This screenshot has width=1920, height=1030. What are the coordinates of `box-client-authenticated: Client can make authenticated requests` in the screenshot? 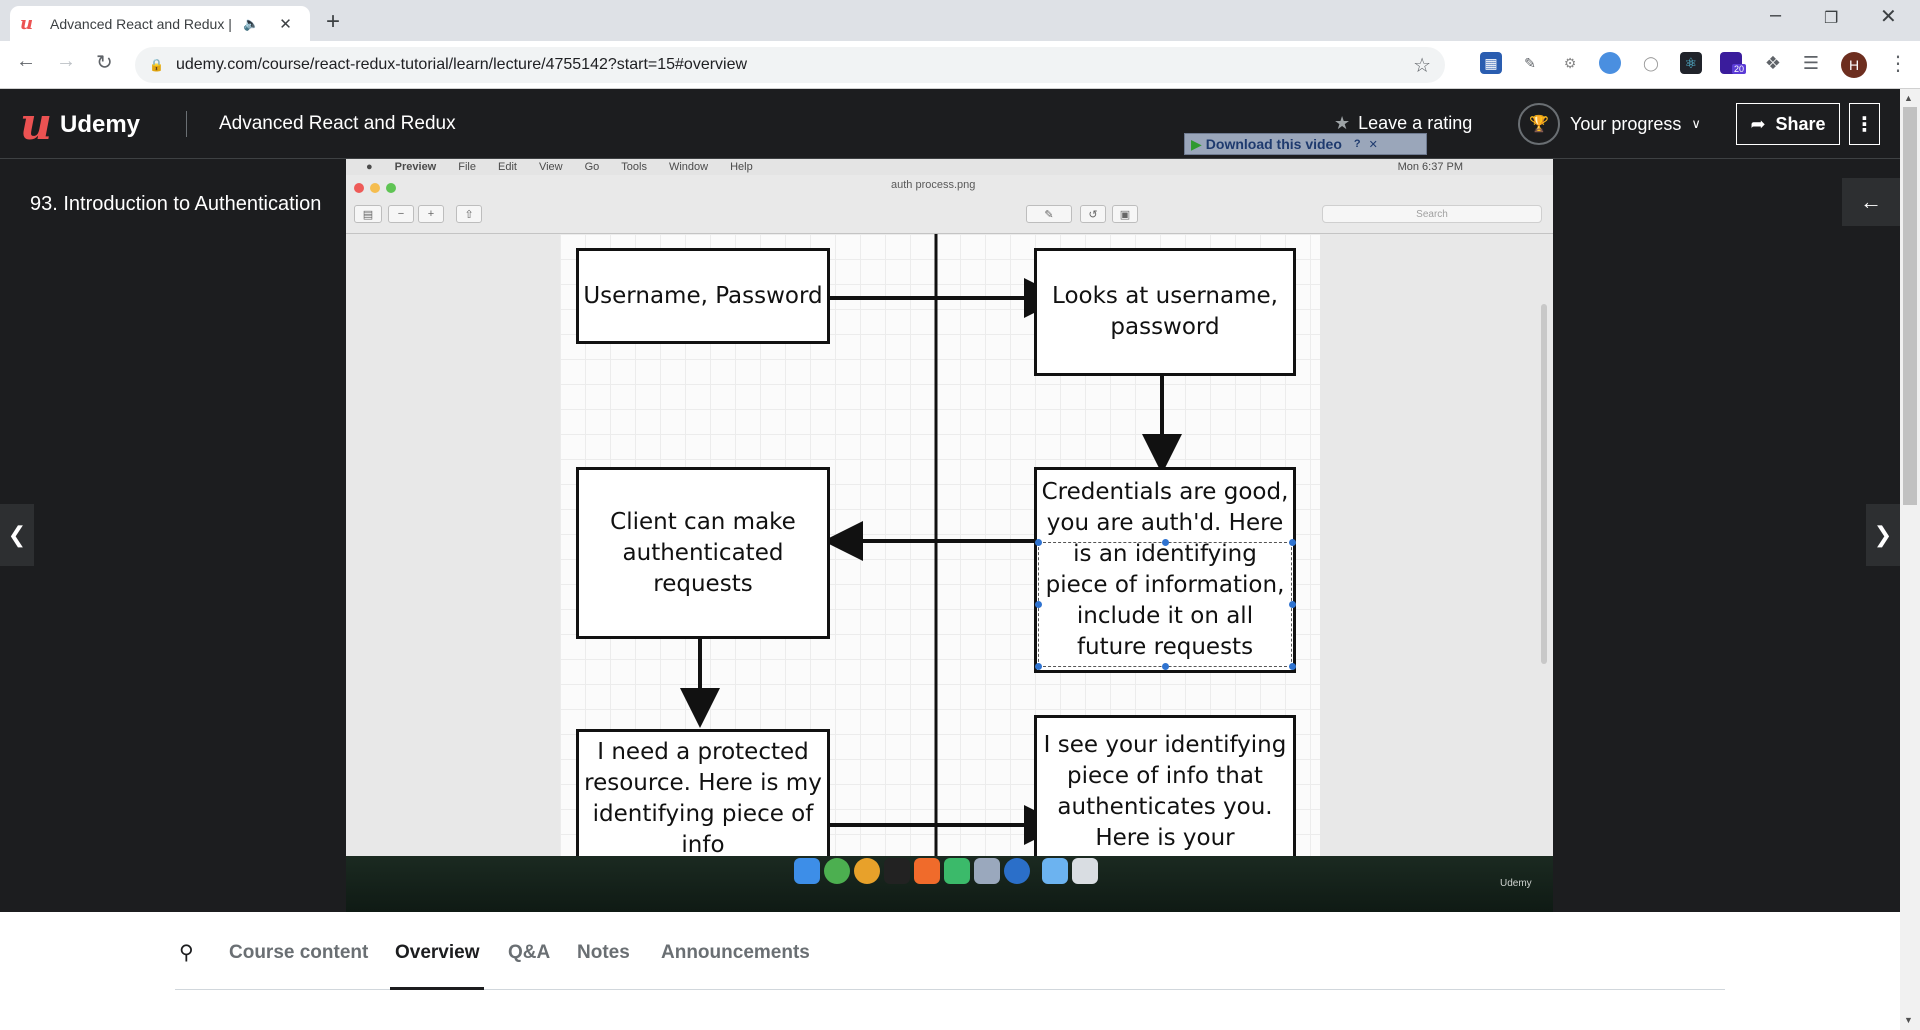 It's located at (703, 553).